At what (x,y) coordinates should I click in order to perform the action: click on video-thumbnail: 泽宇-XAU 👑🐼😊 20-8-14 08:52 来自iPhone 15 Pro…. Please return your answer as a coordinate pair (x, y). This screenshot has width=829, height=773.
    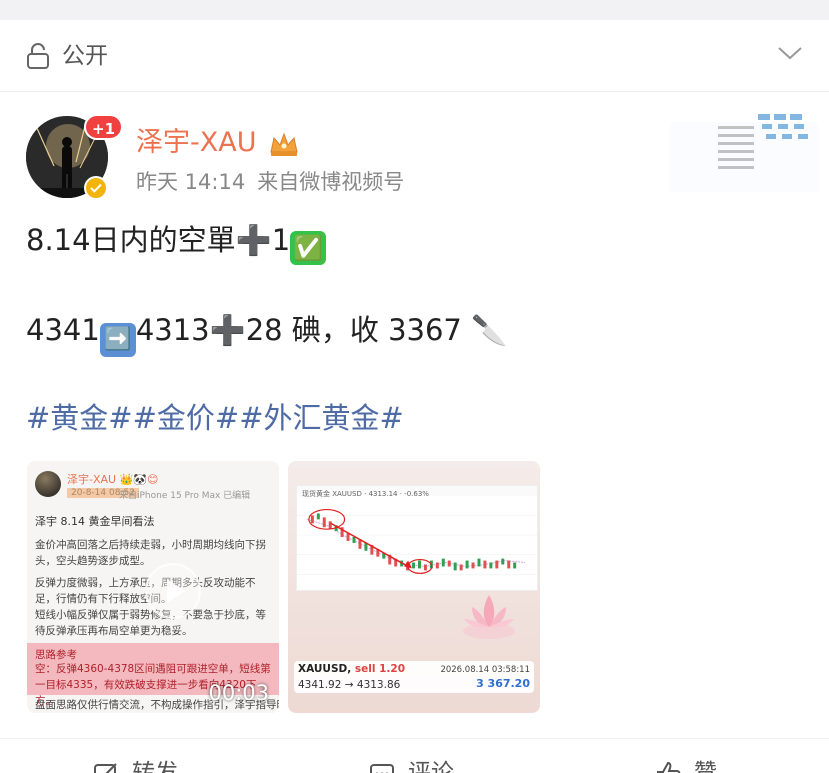
    Looking at the image, I should click on (153, 587).